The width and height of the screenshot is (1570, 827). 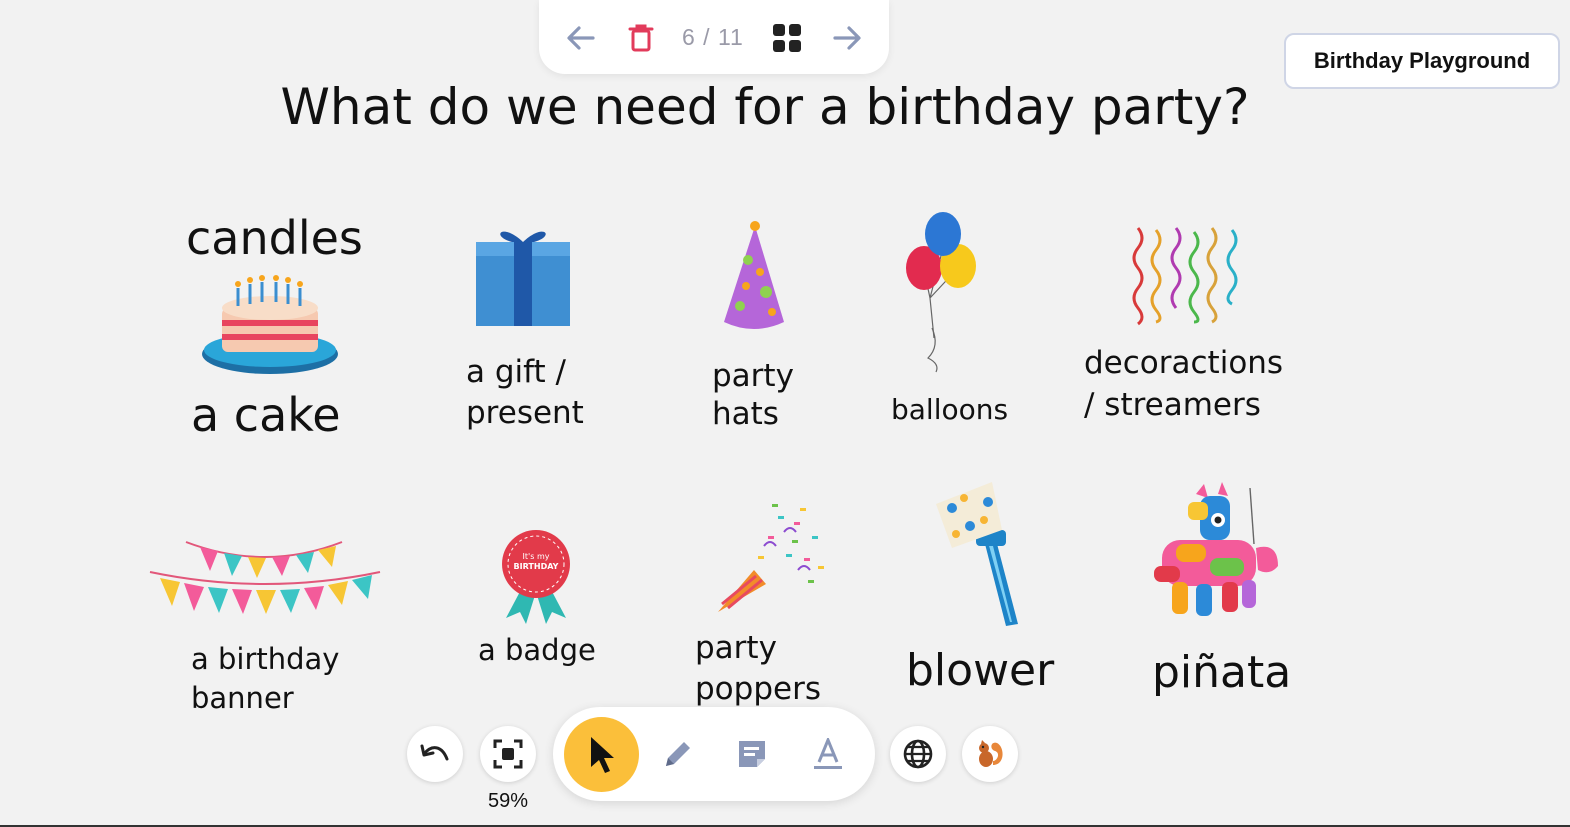 I want to click on slide-navigator: 6 / 11, so click(x=714, y=37).